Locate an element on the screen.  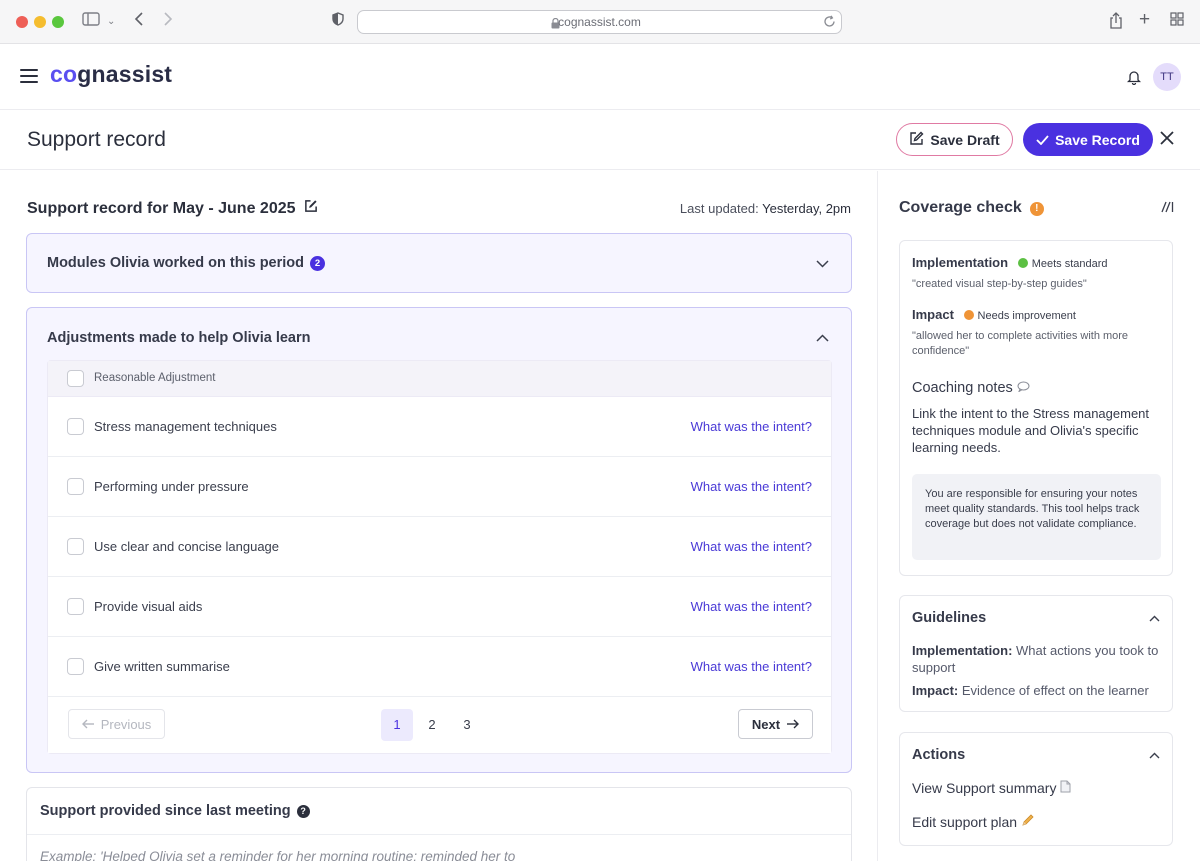
new-tab-icon: + is located at coordinates (1144, 20).